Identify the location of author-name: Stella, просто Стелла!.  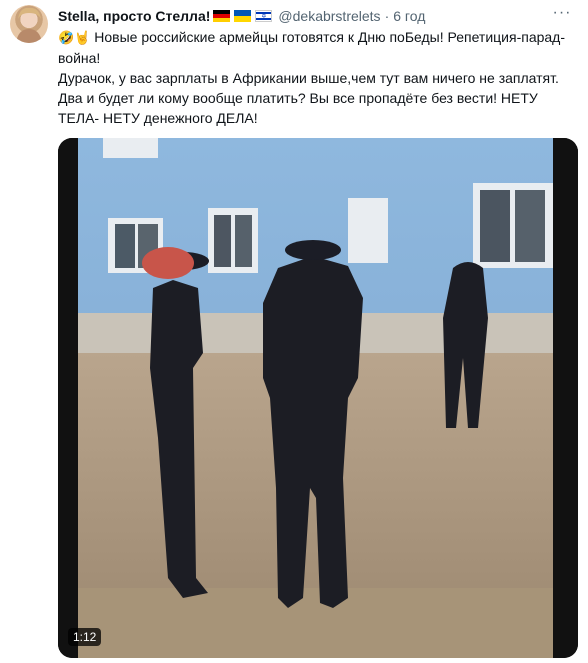
(134, 16).